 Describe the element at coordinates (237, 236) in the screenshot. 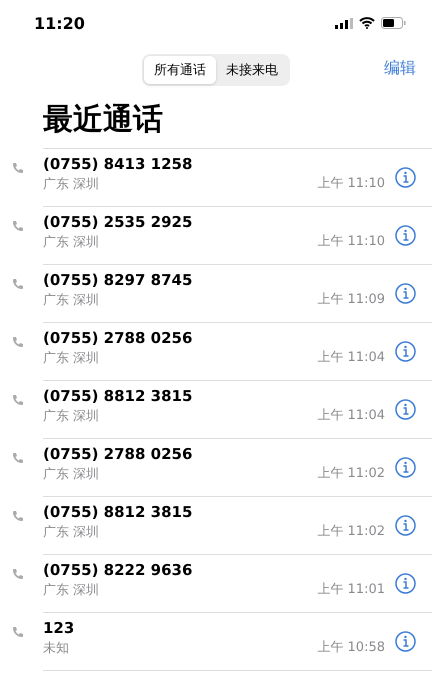

I see `call-row: (0755) 2535 2925 广东 深圳 上午 11:10` at that location.